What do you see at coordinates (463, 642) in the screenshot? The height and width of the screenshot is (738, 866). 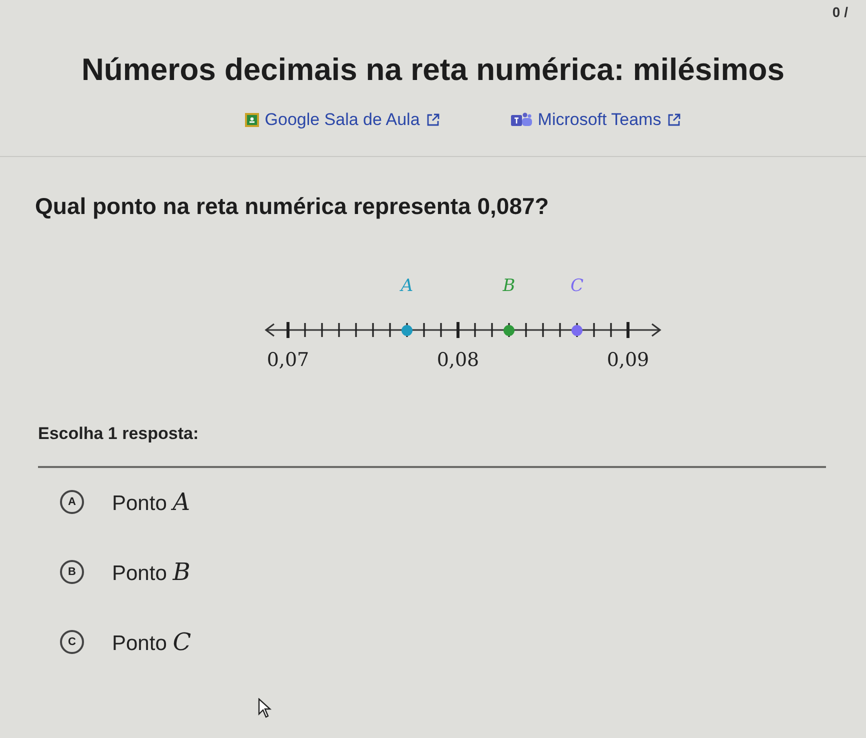 I see `answer-option: C Ponto C` at bounding box center [463, 642].